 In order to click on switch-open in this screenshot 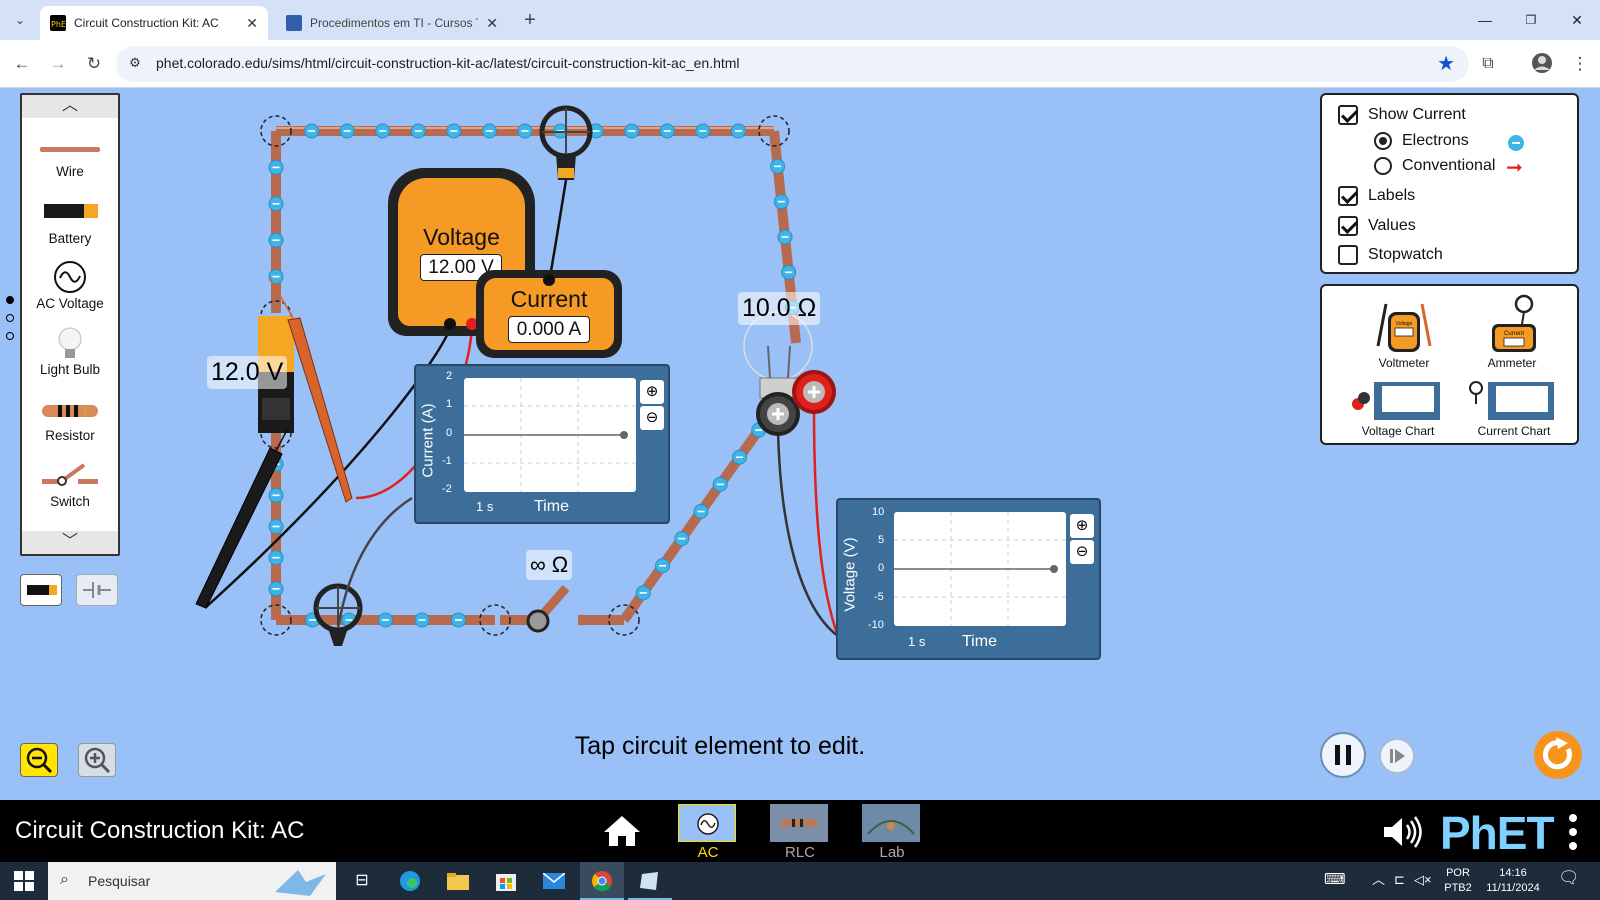, I will do `click(535, 609)`.